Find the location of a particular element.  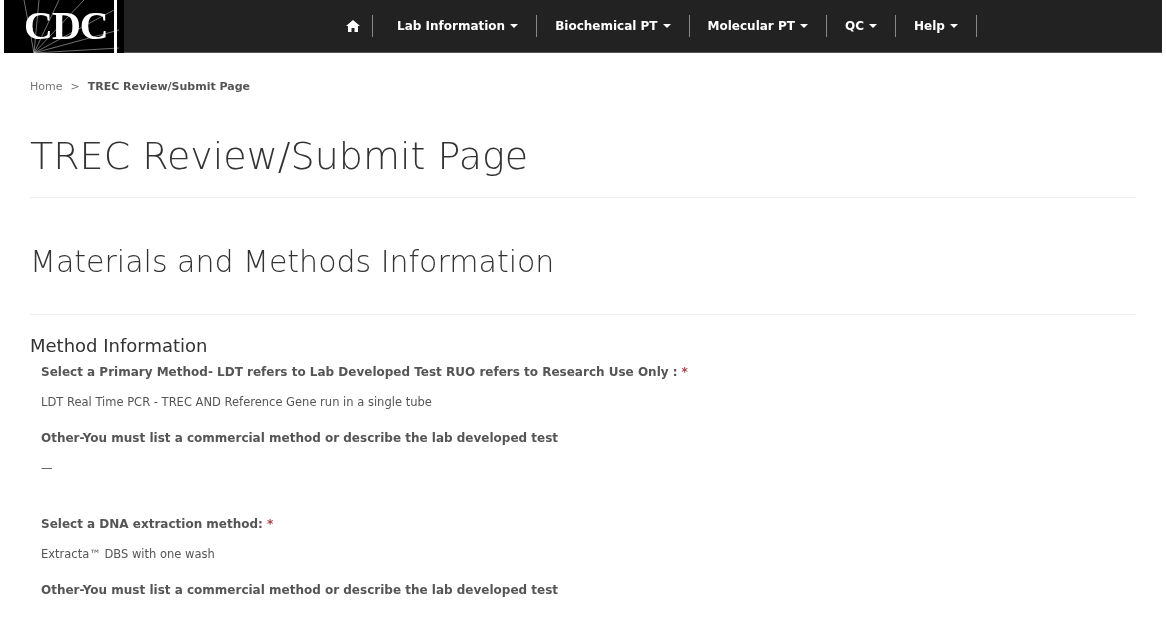

home-icon is located at coordinates (353, 26).